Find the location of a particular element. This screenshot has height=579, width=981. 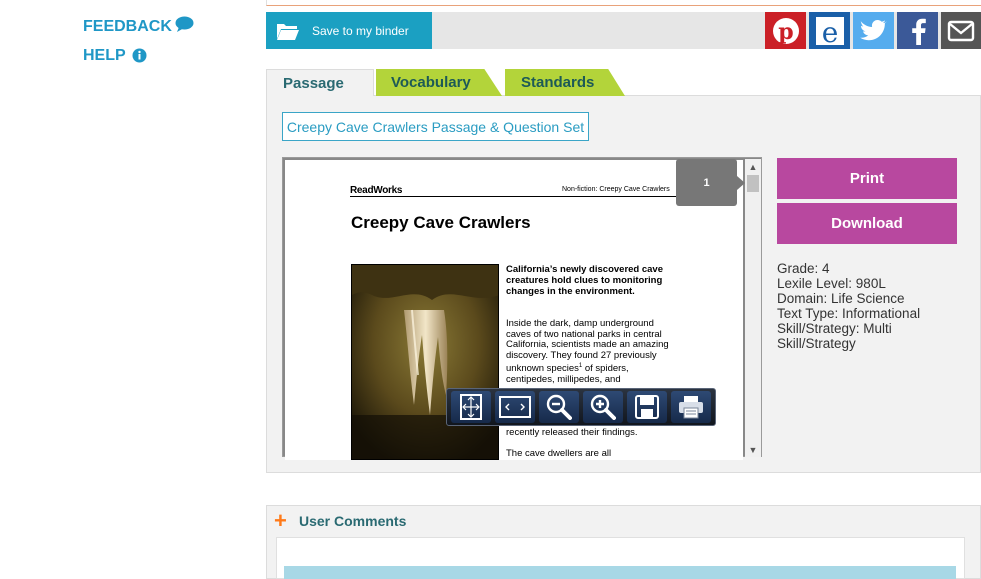

fit-width-button is located at coordinates (515, 407).